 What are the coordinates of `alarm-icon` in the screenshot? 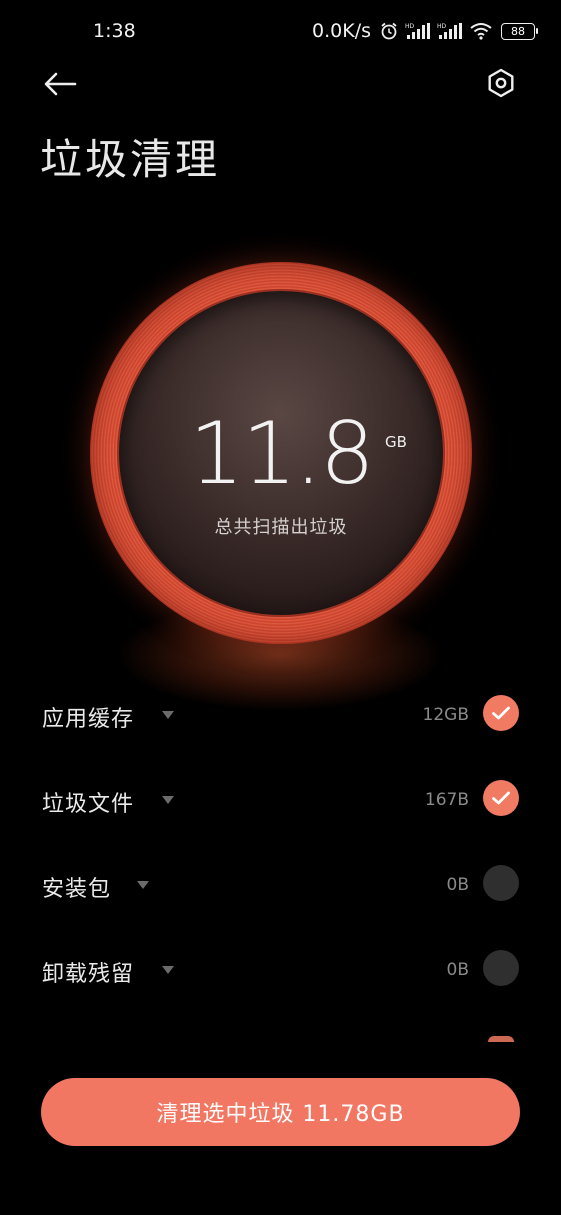 It's located at (389, 31).